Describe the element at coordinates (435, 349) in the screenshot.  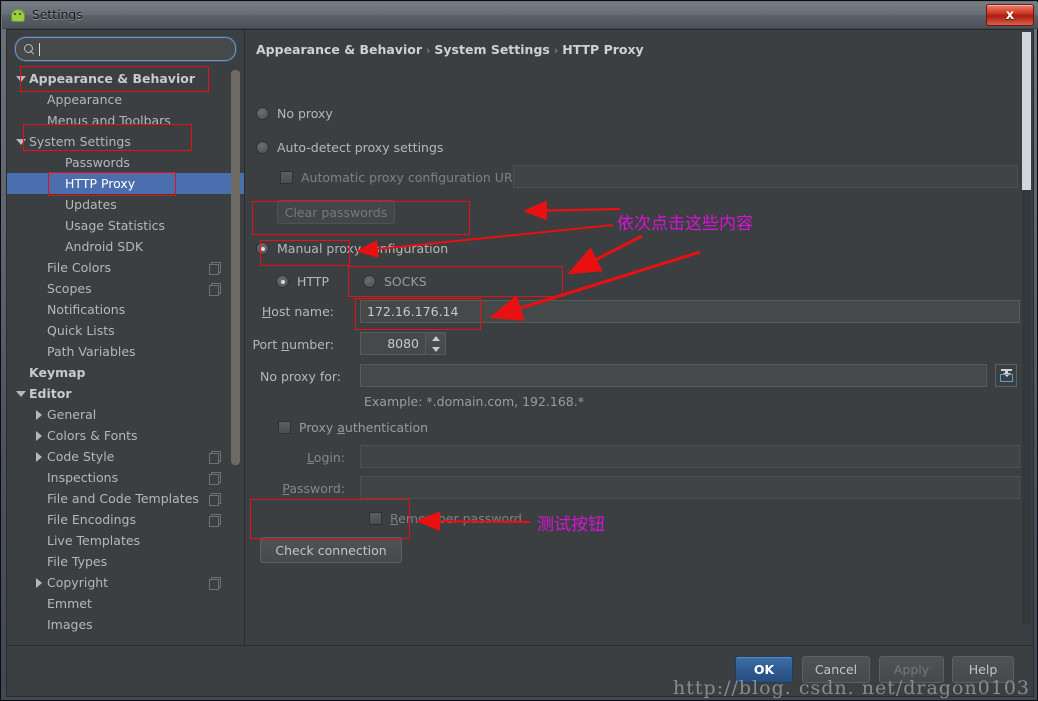
I see `port-decrement-icon` at that location.